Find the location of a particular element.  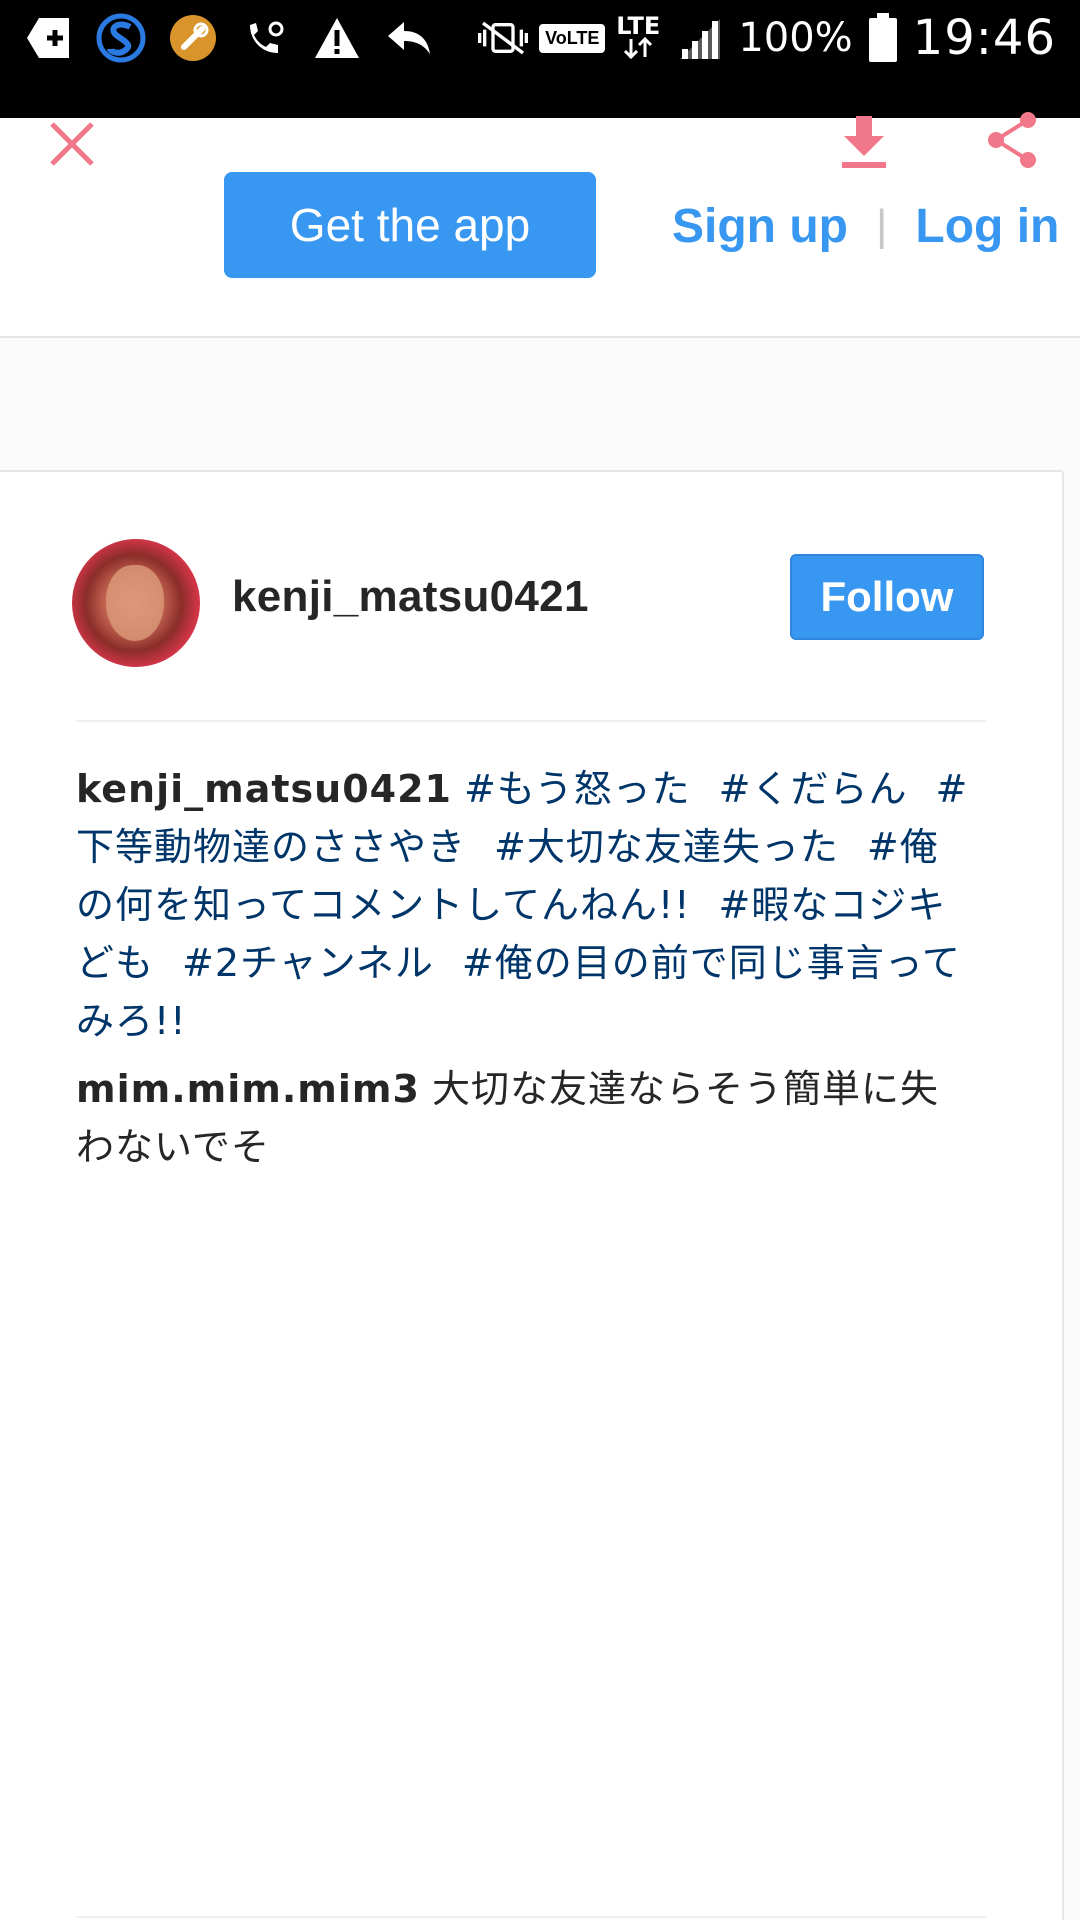

browser-toolbar: Get the app Sign up | Log in is located at coordinates (540, 225).